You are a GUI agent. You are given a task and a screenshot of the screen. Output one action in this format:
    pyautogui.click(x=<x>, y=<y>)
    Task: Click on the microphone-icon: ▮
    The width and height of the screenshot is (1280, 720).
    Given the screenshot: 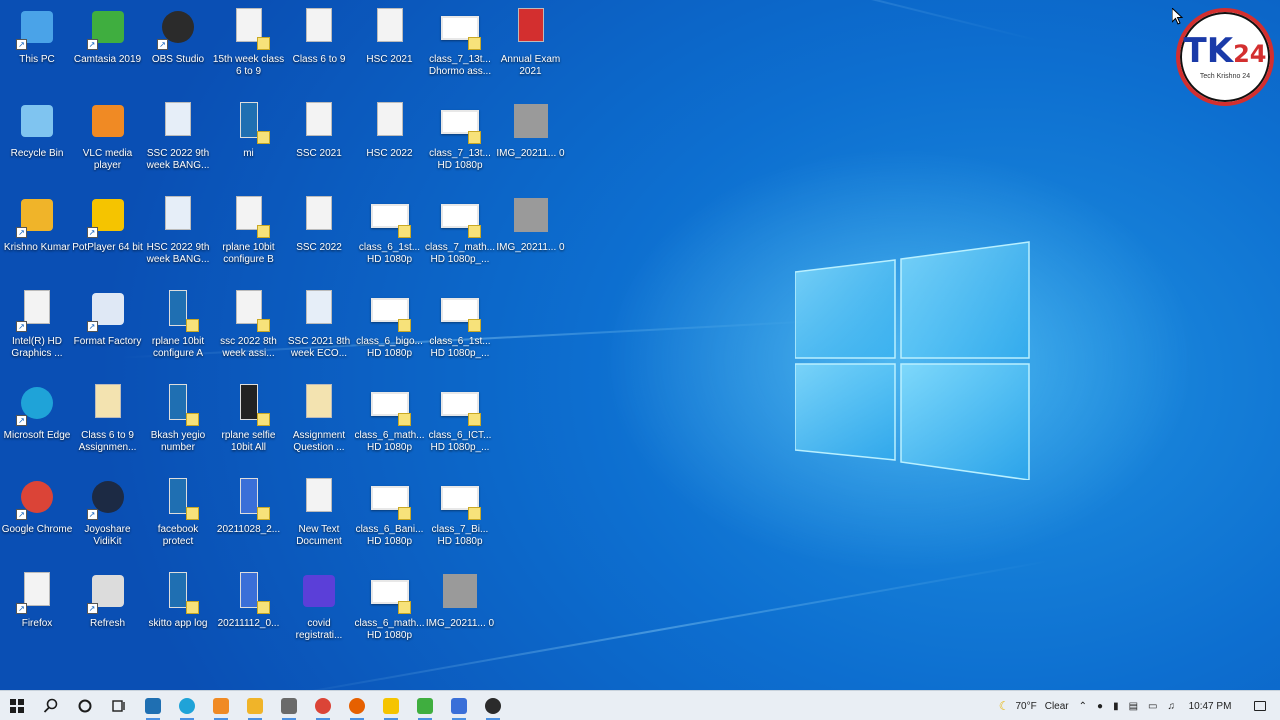 What is the action you would take?
    pyautogui.click(x=1116, y=705)
    